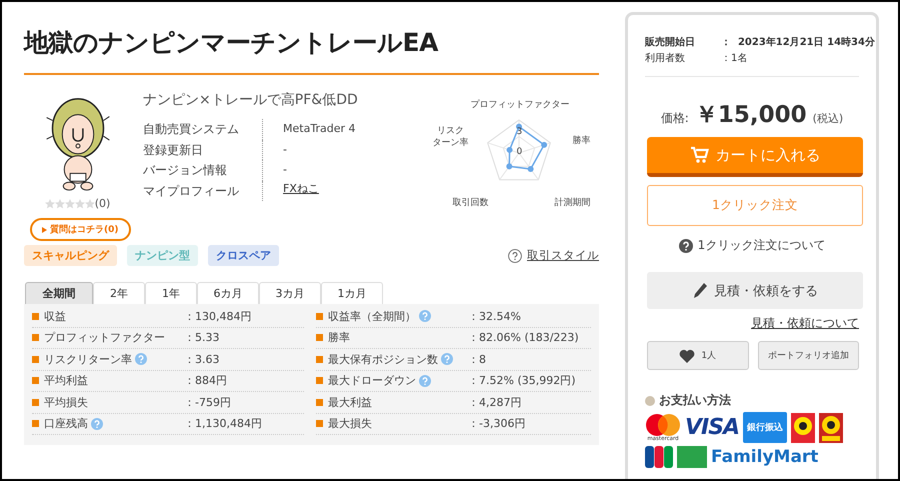  Describe the element at coordinates (350, 402) in the screenshot. I see `stat-label: 最大利益` at that location.